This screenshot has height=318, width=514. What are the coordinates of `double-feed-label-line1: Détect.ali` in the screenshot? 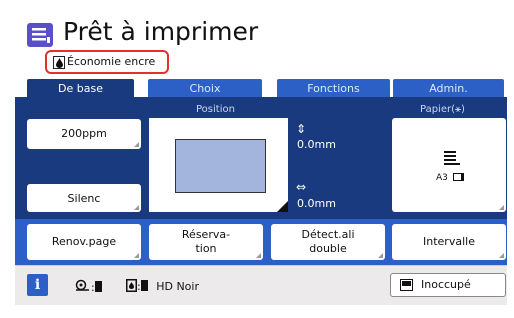 It's located at (328, 234).